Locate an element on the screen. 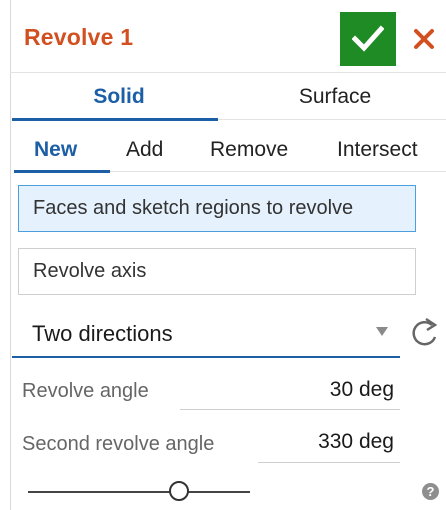 The height and width of the screenshot is (510, 446). second-revolve-angle-input: 330 deg is located at coordinates (343, 442).